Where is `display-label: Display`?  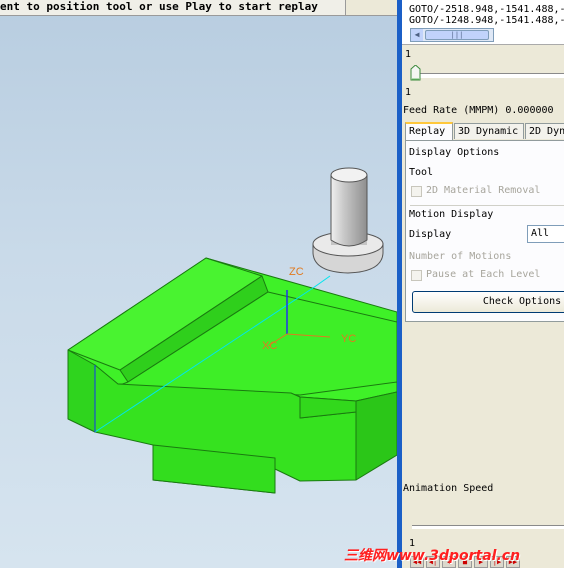 display-label: Display is located at coordinates (430, 234).